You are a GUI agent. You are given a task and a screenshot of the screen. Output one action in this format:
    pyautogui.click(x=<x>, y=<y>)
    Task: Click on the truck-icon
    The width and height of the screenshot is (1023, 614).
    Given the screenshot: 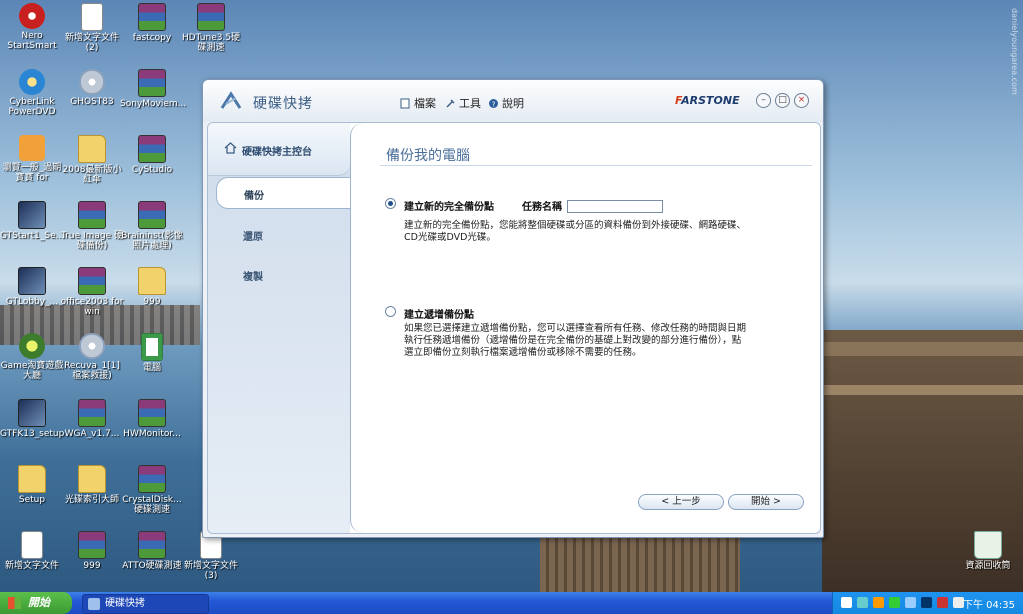 What is the action you would take?
    pyautogui.click(x=32, y=148)
    